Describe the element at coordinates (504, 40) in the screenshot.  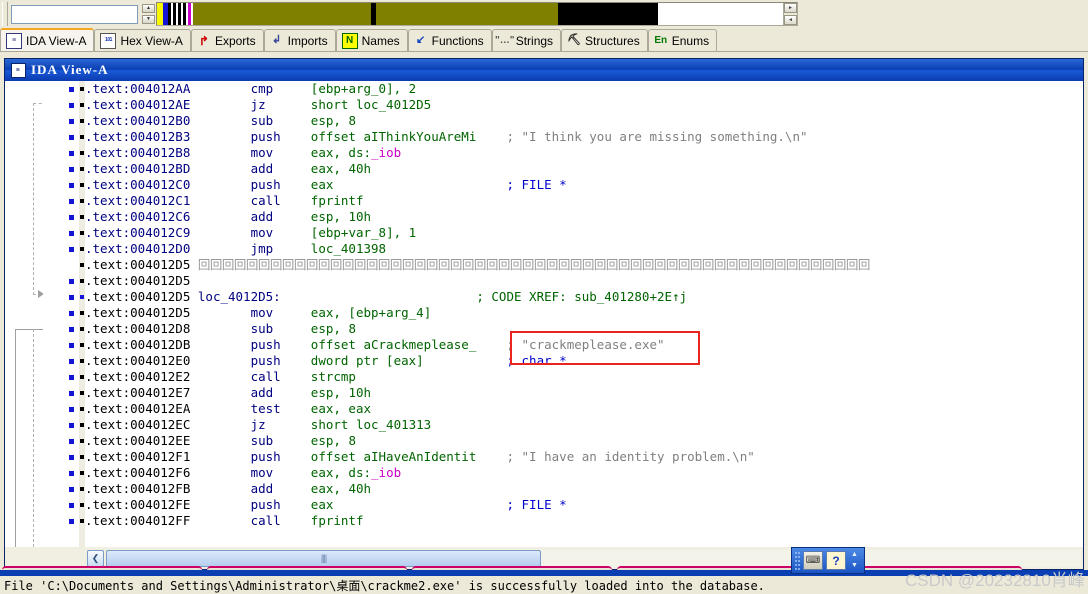
I see `strings-icon: "…"` at that location.